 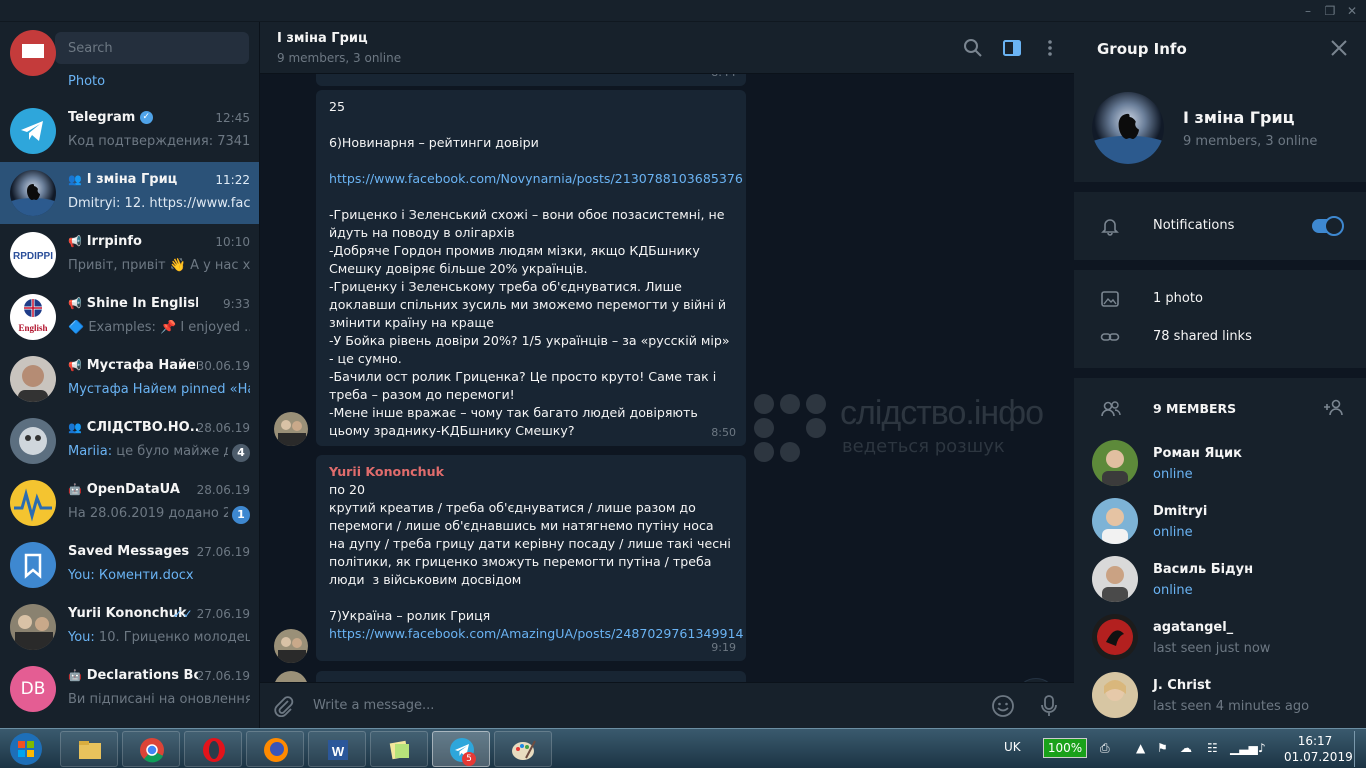 I want to click on cloud-icon: ☁, so click(x=1186, y=748).